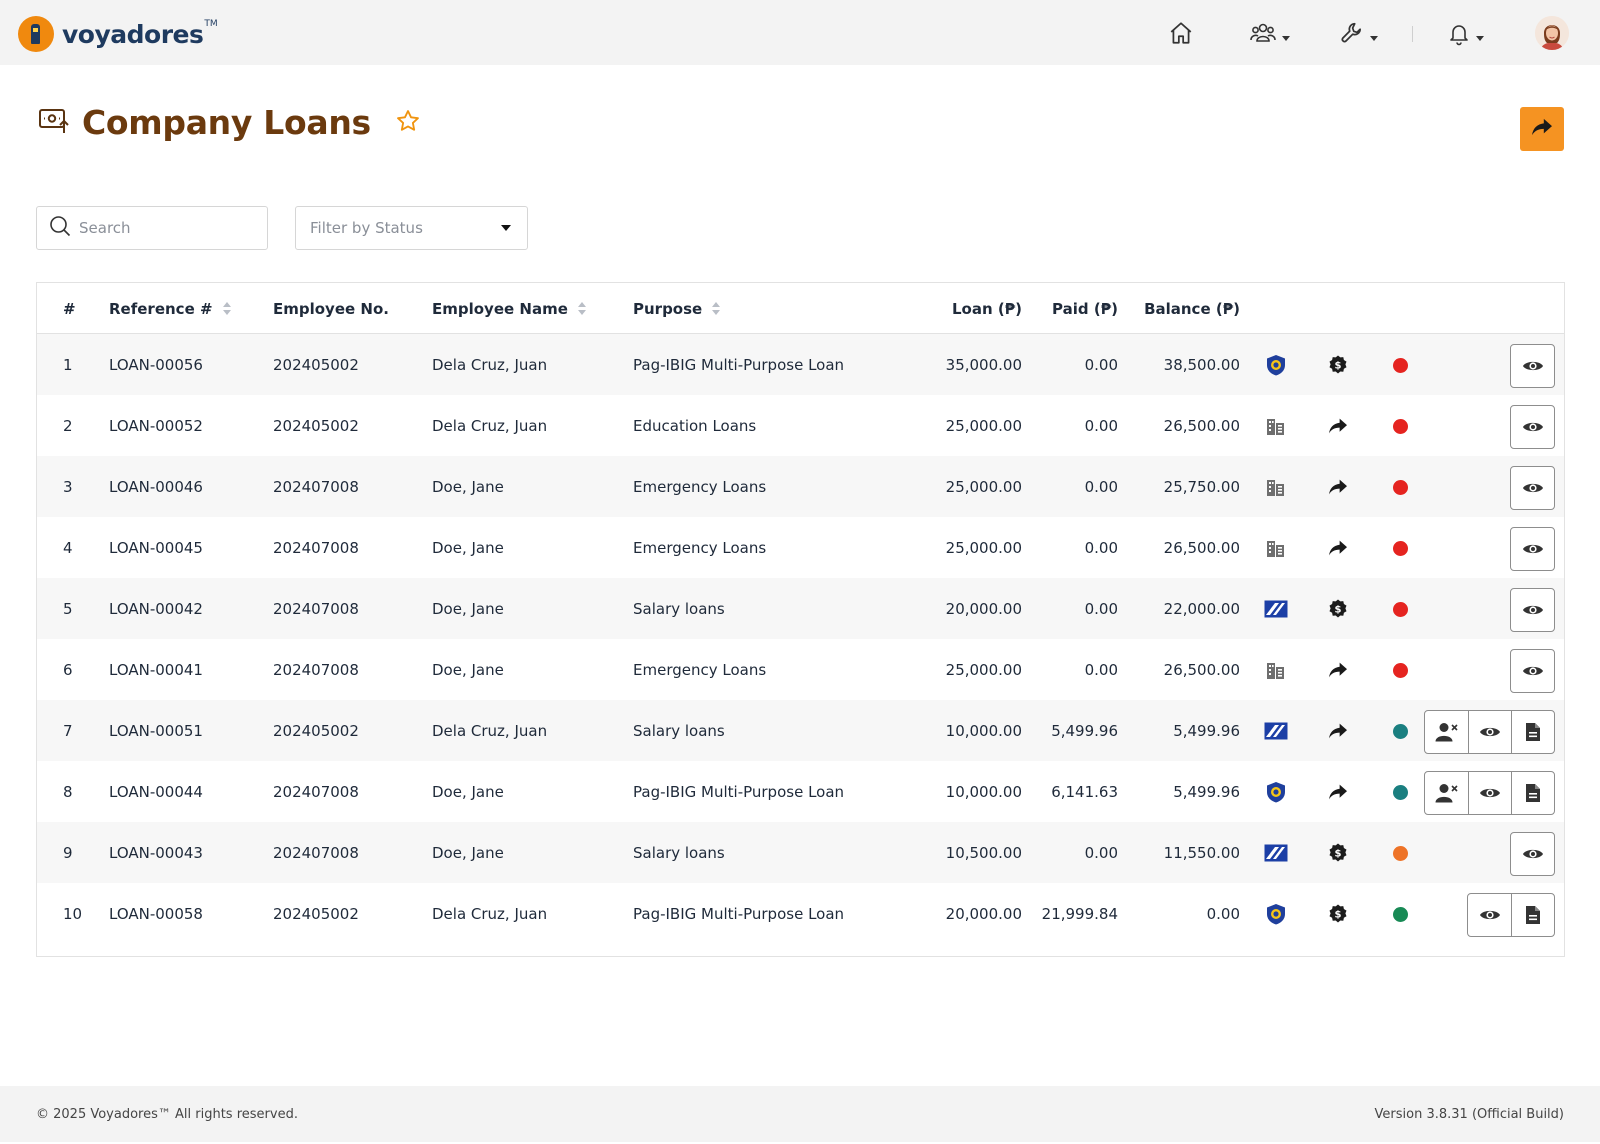 This screenshot has width=1600, height=1144. Describe the element at coordinates (679, 609) in the screenshot. I see `purpose-cell: Salary loans` at that location.